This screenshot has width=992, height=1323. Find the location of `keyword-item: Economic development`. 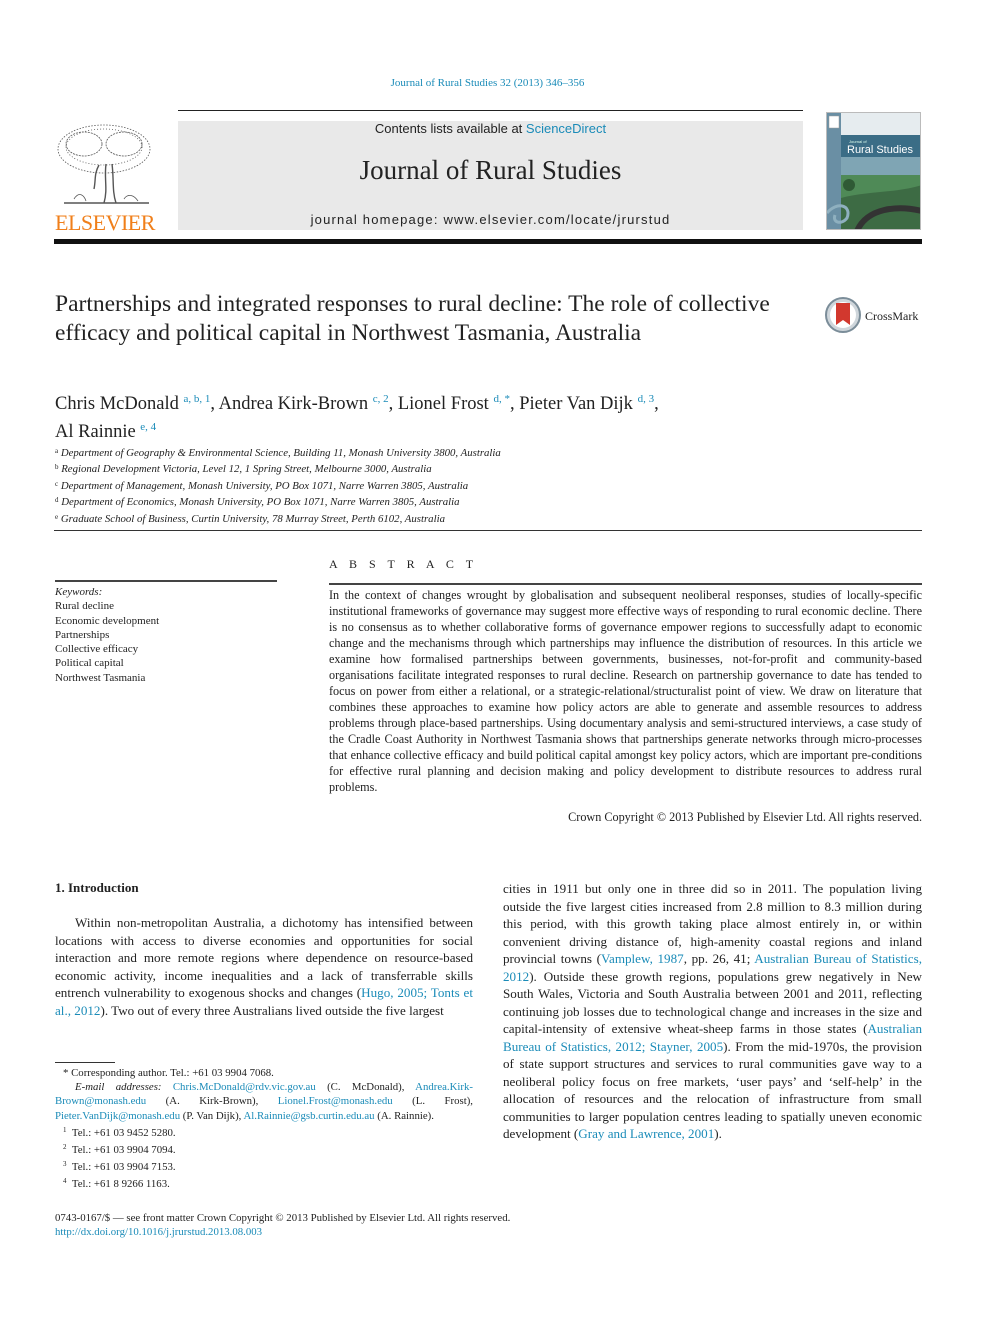

keyword-item: Economic development is located at coordinates (107, 620).